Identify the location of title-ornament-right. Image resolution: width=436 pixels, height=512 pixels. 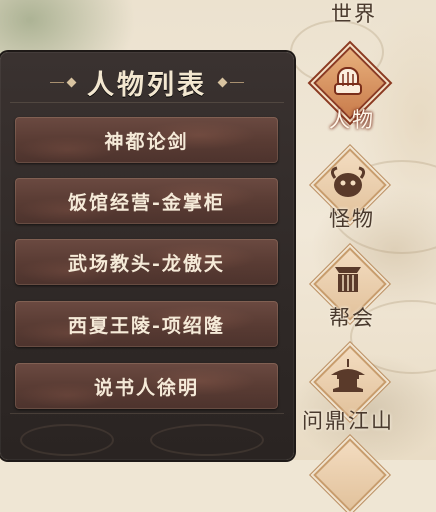
(230, 82).